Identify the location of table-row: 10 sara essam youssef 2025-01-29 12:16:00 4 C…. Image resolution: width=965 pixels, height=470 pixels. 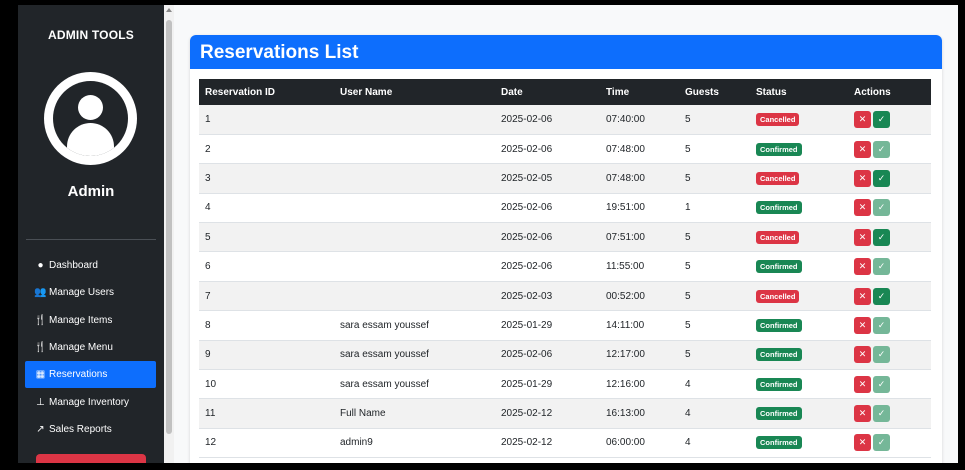
(565, 384).